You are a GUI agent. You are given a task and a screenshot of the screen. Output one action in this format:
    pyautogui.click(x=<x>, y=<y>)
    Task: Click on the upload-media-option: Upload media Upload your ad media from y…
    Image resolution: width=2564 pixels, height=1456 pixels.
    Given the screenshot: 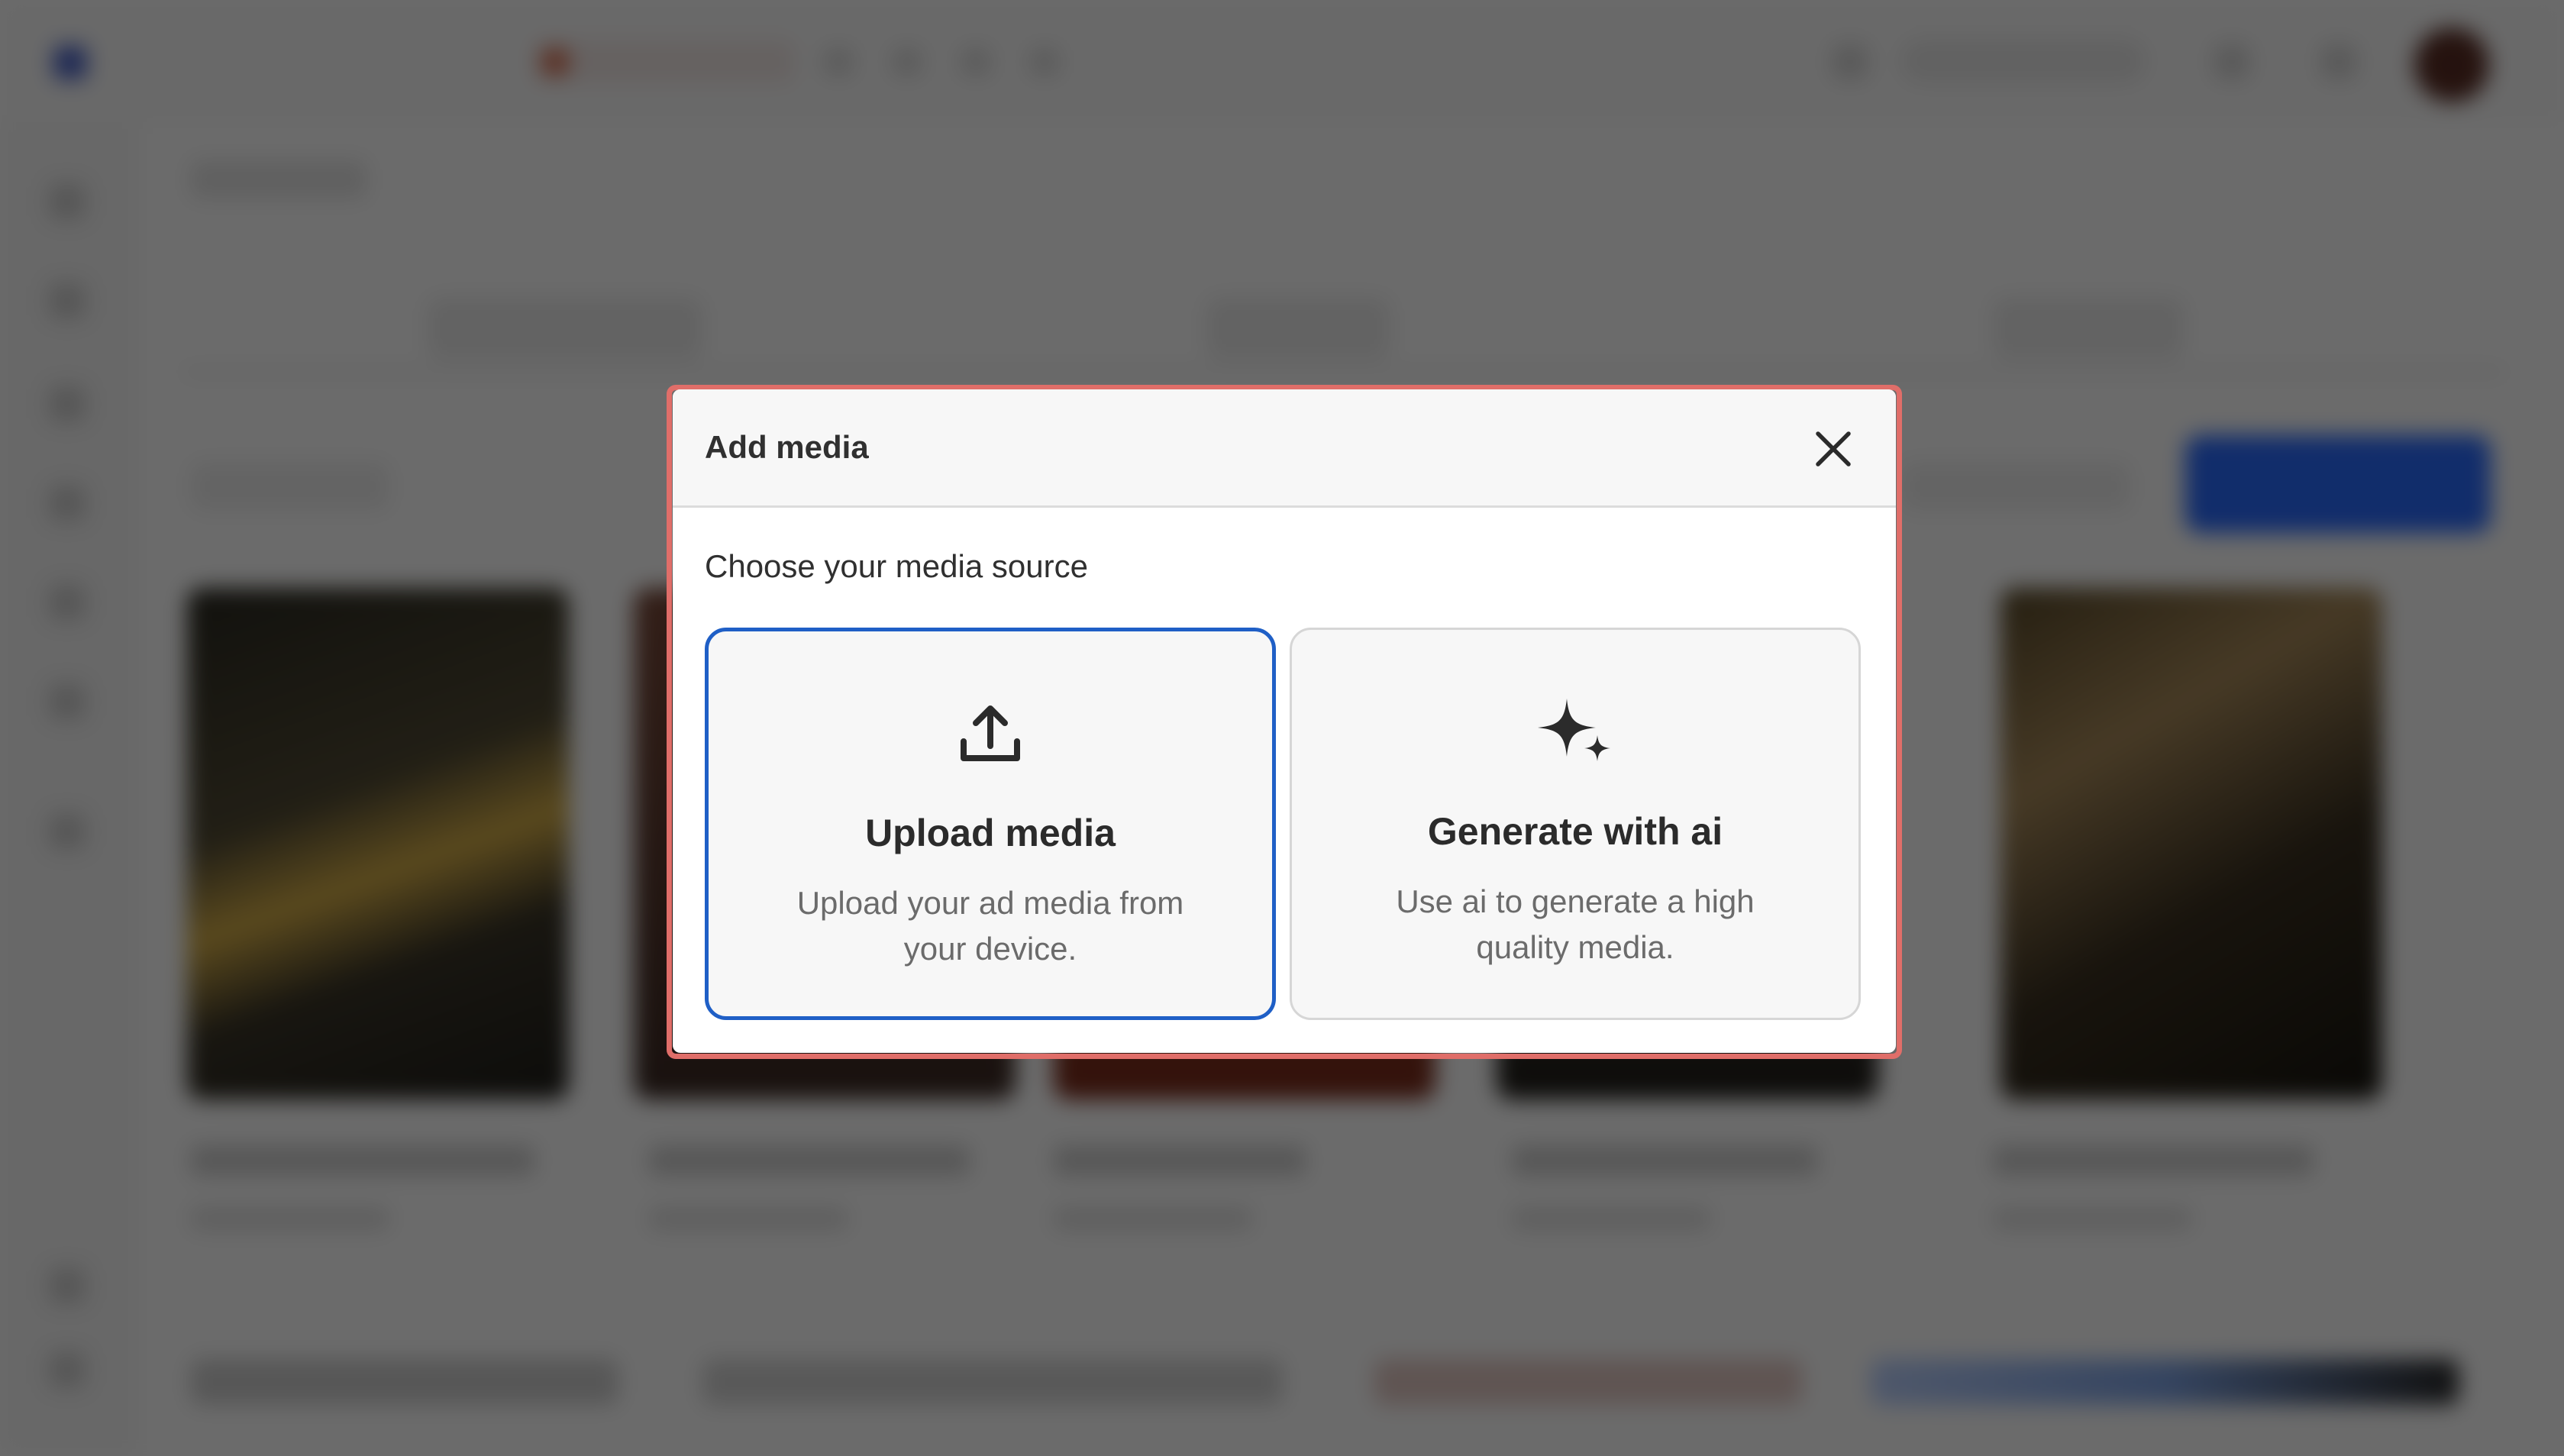 What is the action you would take?
    pyautogui.click(x=990, y=824)
    